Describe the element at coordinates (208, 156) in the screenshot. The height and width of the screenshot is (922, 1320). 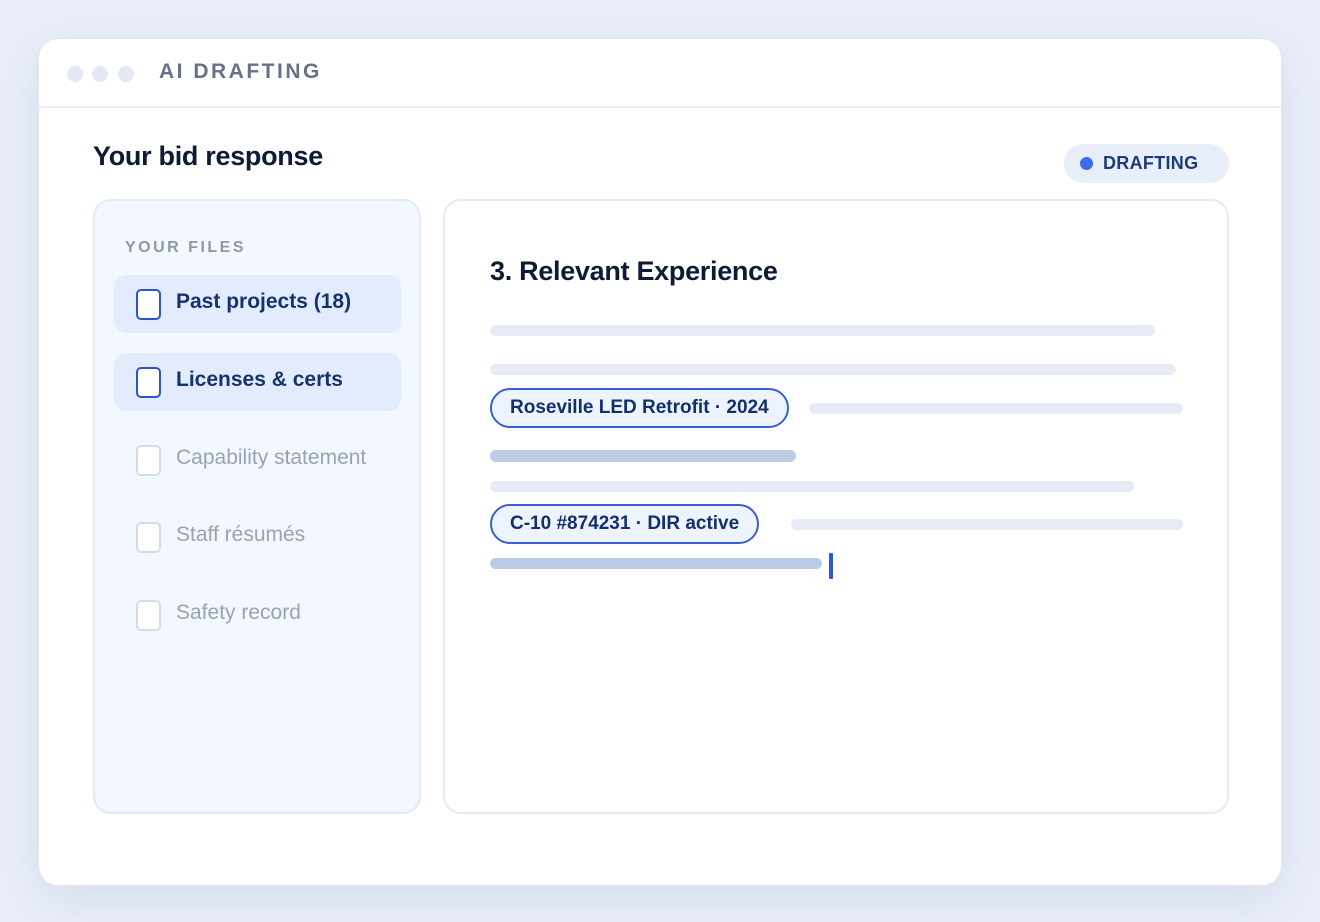
I see `page-title: Your bid response` at that location.